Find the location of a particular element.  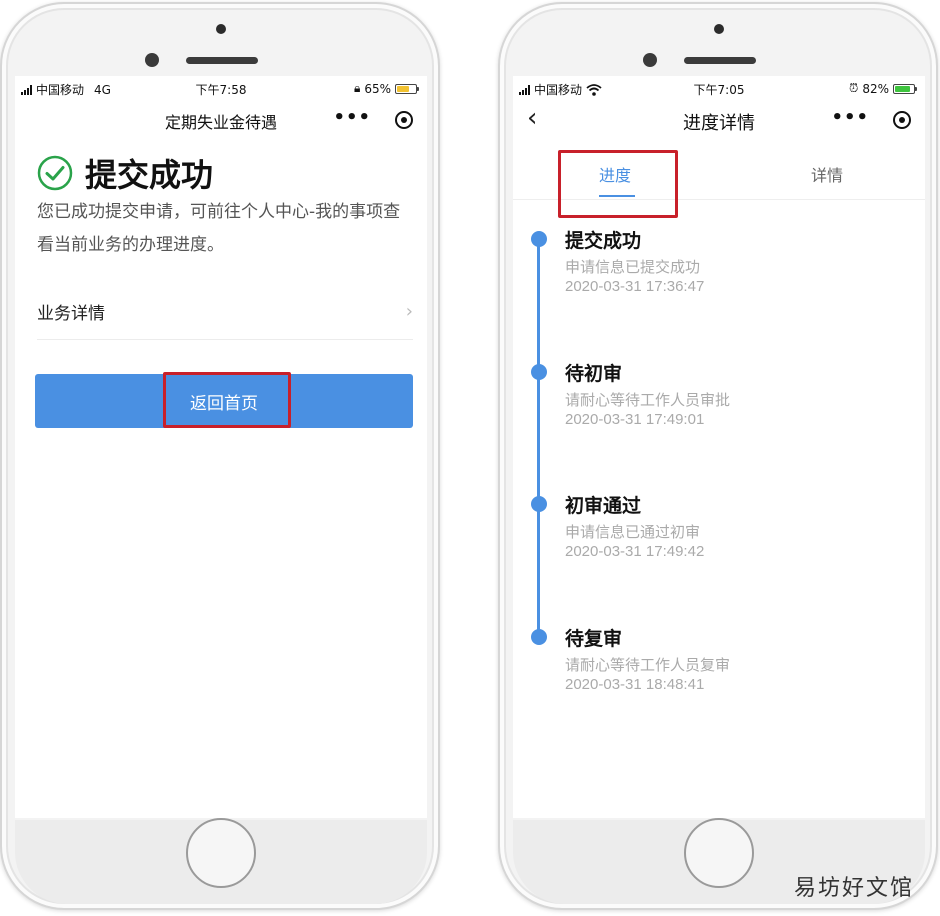

nav-bar: ‹ 进度详情 ••• is located at coordinates (719, 121).